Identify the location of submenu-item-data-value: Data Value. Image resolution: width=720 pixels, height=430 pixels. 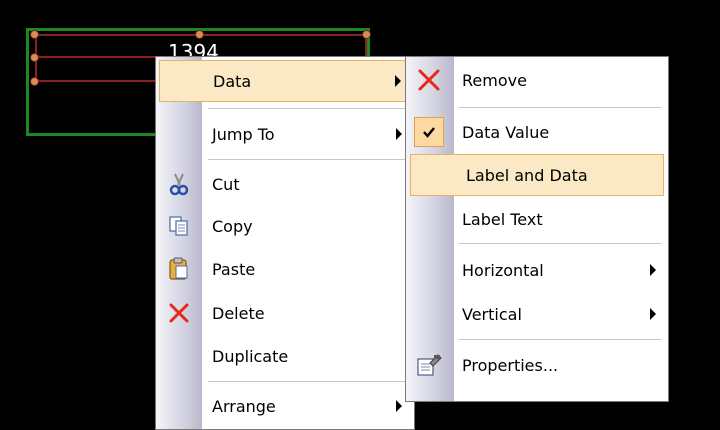
(537, 132).